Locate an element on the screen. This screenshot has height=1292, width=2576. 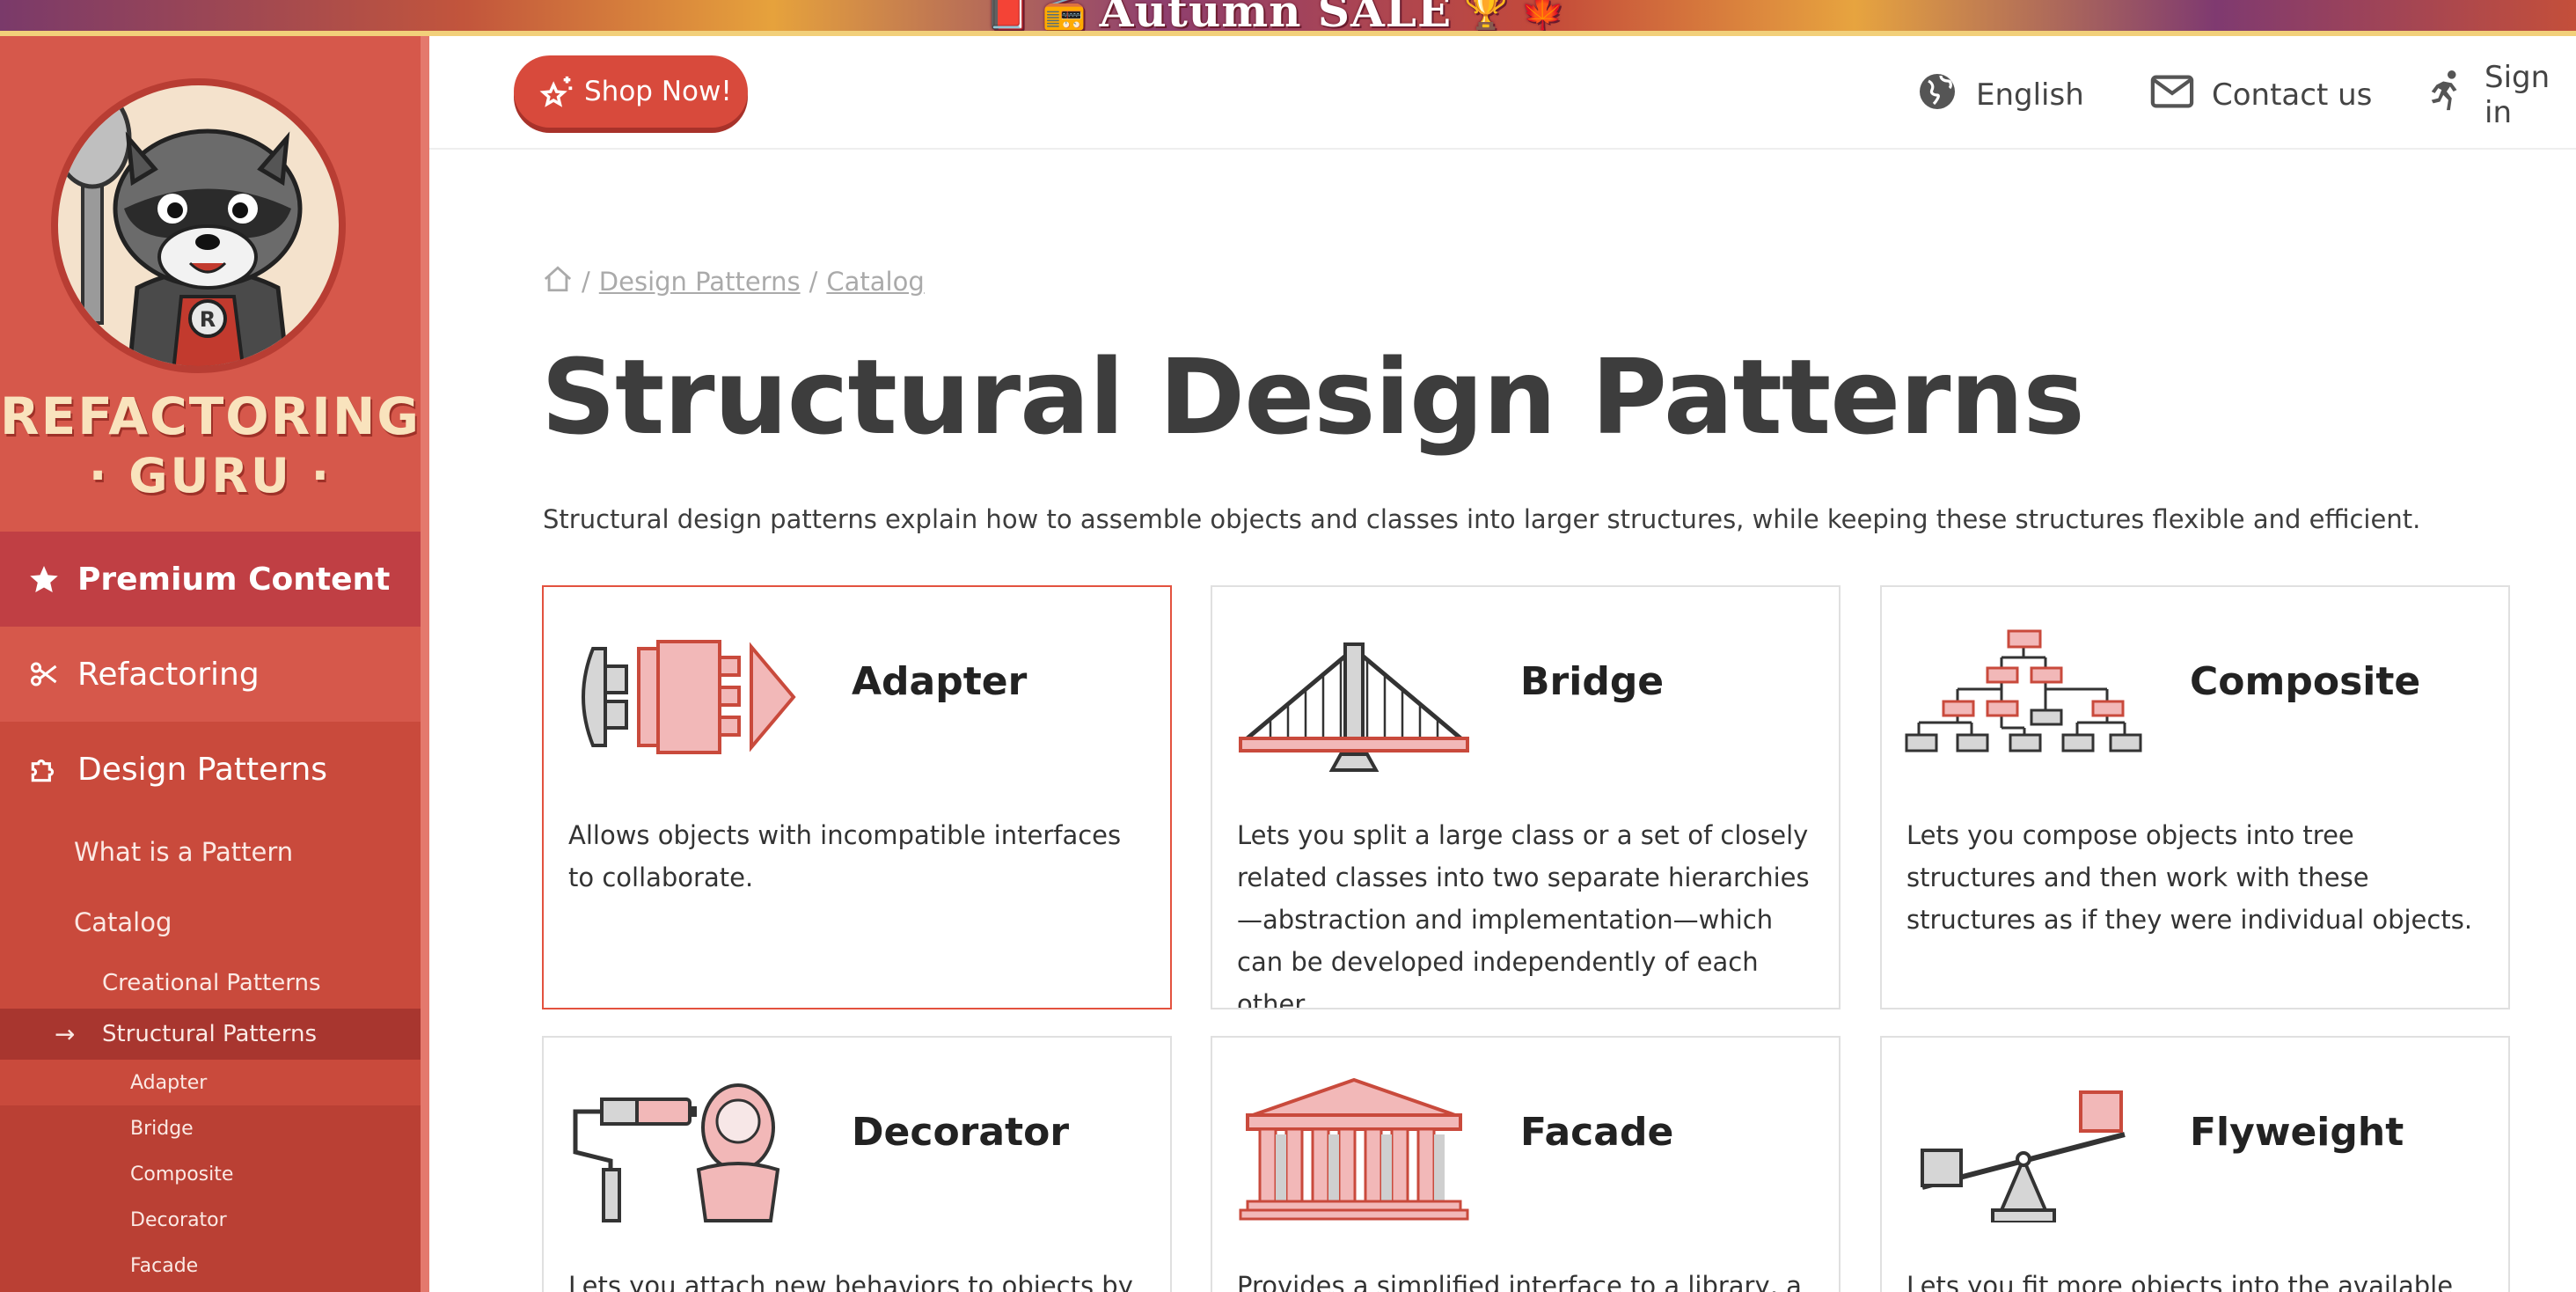
contact-label: Contact us is located at coordinates (2292, 95).